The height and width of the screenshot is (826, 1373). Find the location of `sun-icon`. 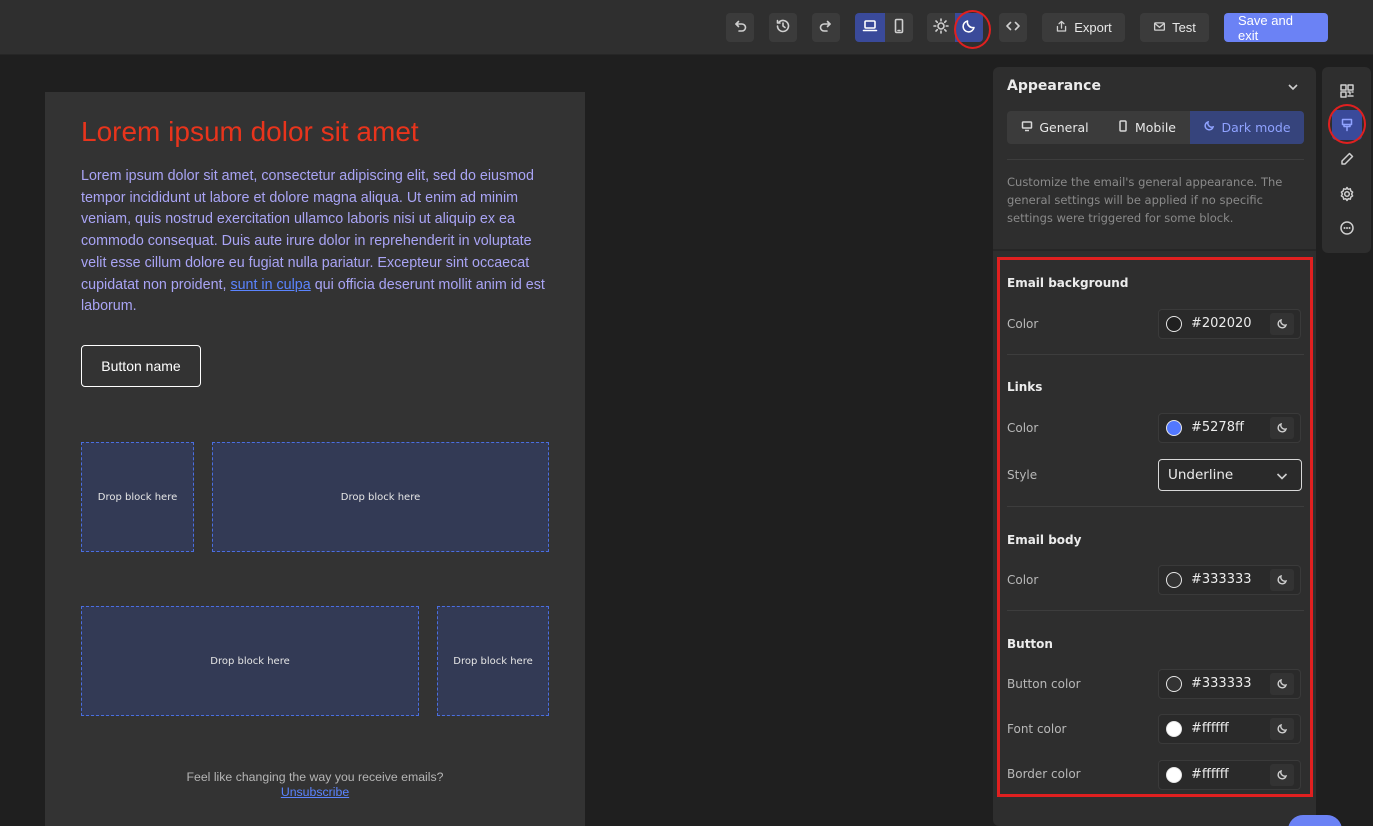

sun-icon is located at coordinates (941, 27).